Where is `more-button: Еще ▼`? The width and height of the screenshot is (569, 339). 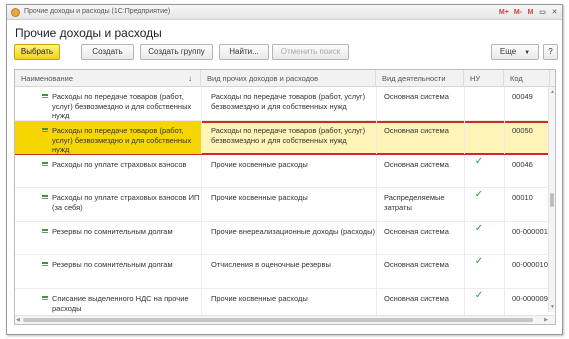
more-button: Еще ▼ is located at coordinates (515, 52).